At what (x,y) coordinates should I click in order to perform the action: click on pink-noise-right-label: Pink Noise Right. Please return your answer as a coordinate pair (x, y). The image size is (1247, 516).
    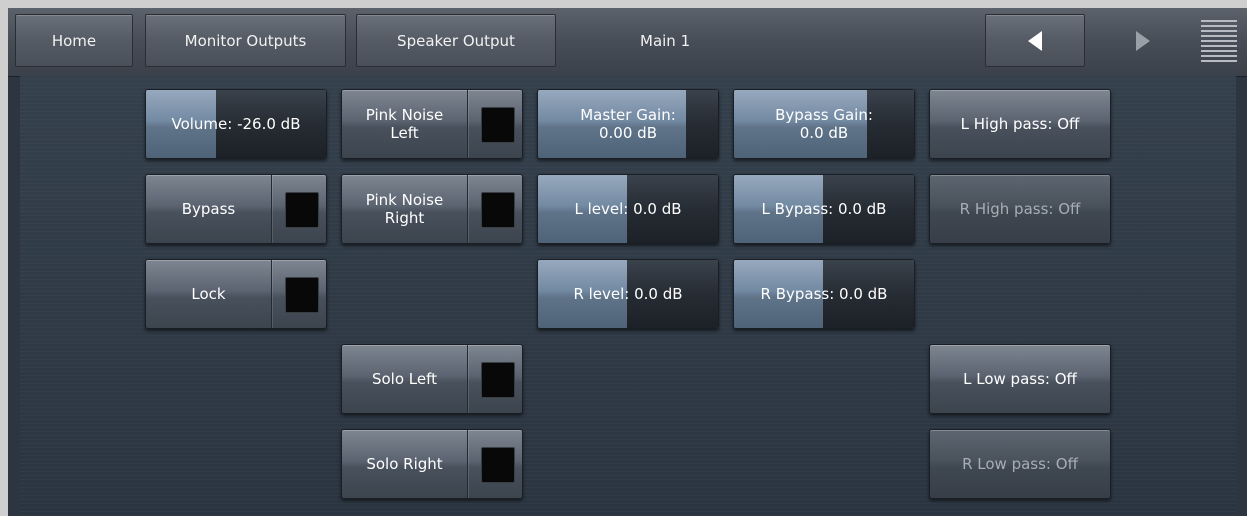
    Looking at the image, I should click on (404, 209).